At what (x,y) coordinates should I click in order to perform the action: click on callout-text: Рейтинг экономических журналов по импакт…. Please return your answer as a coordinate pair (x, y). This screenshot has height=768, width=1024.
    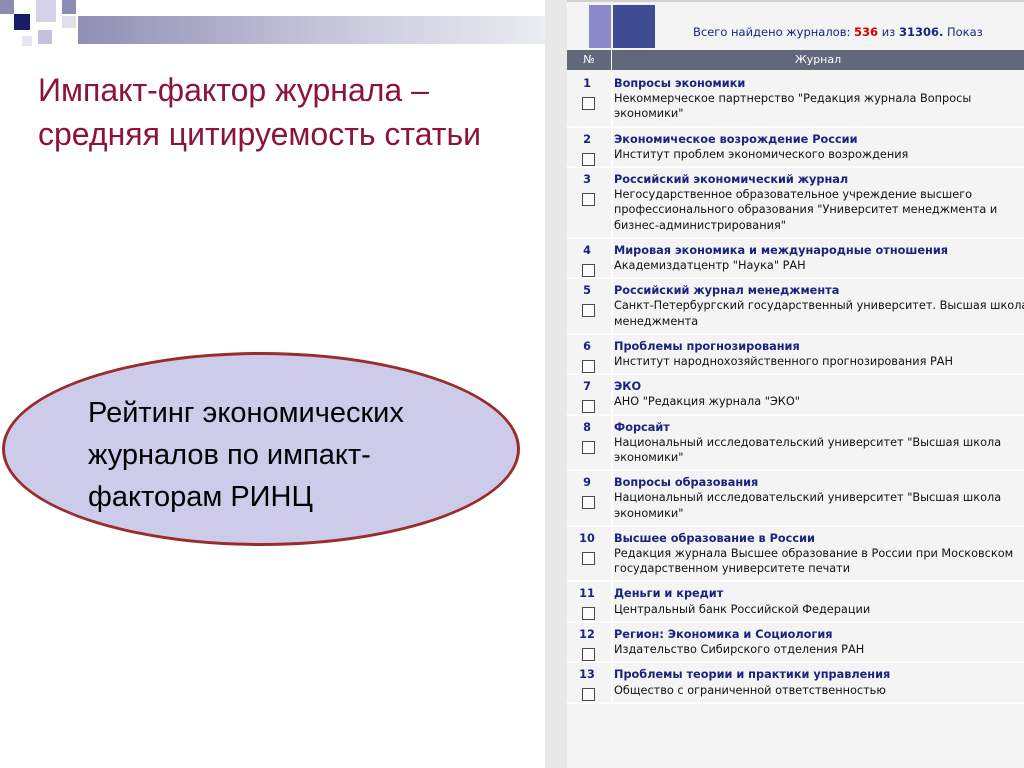
    Looking at the image, I should click on (246, 455).